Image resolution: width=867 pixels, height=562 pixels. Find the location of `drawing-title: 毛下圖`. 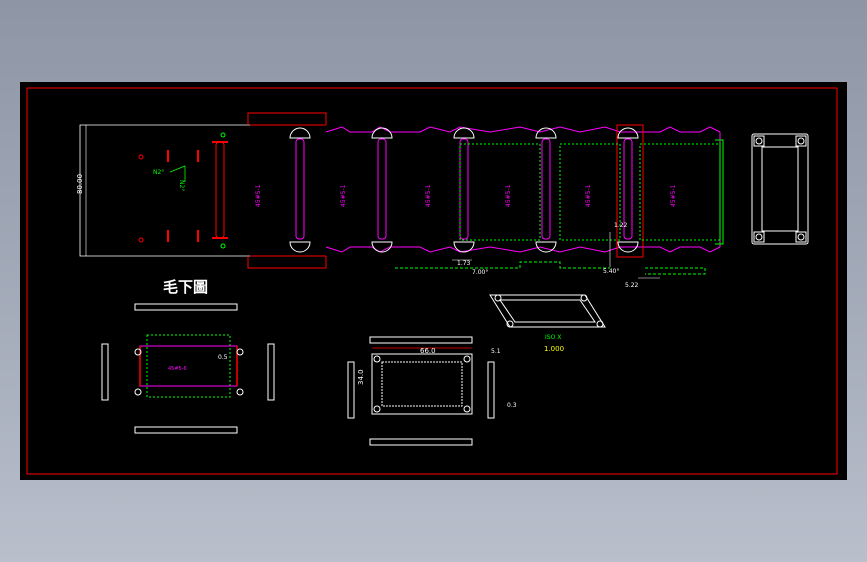

drawing-title: 毛下圖 is located at coordinates (185, 287).